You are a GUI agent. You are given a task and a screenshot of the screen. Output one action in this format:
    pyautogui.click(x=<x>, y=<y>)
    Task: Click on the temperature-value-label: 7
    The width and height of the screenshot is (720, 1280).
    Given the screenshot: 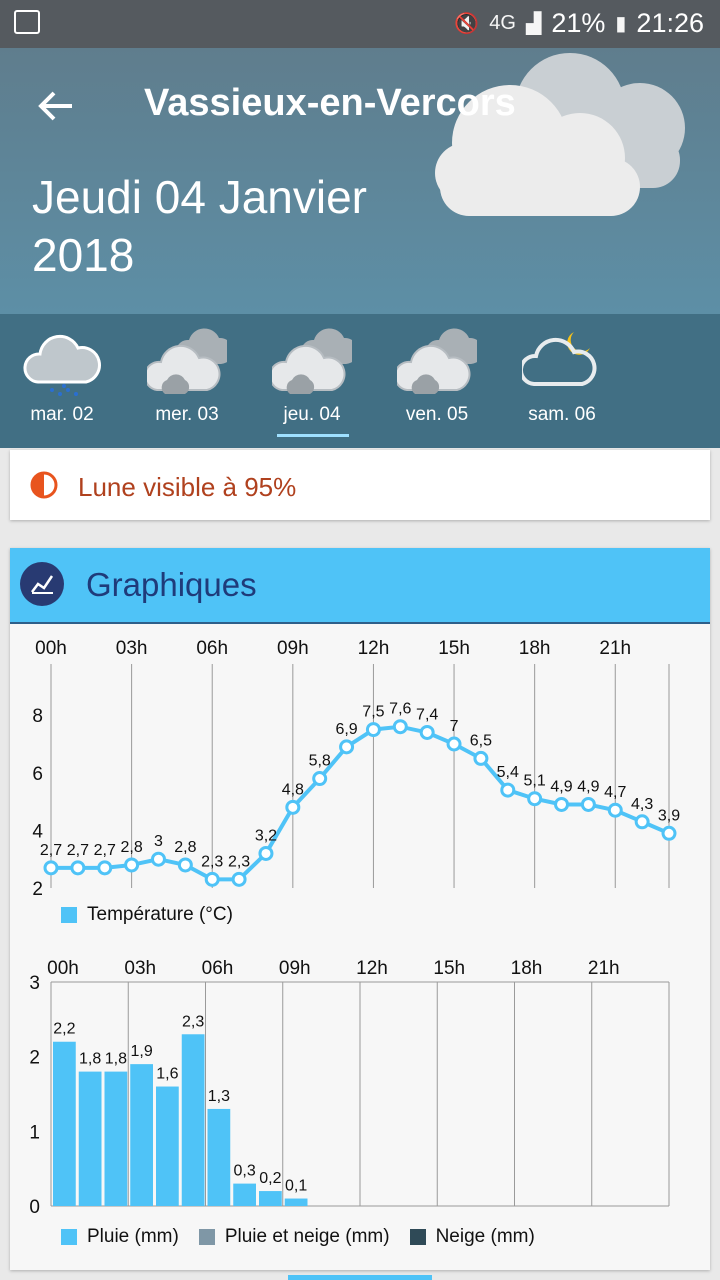 What is the action you would take?
    pyautogui.click(x=454, y=726)
    